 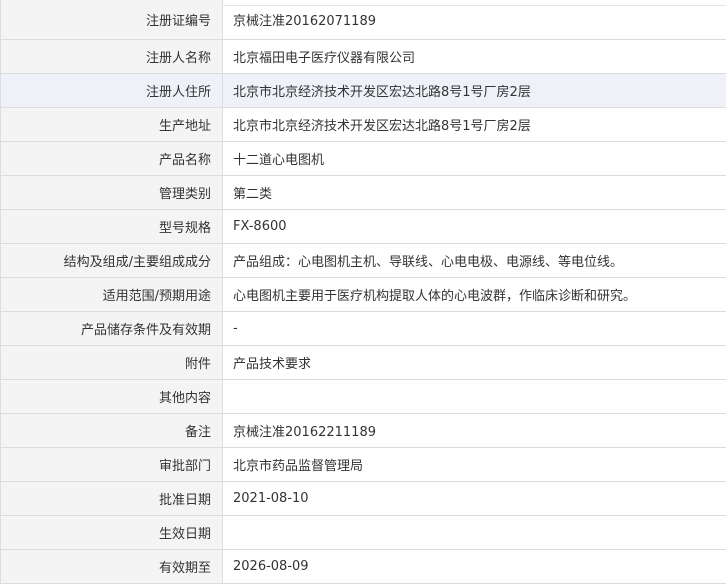 What do you see at coordinates (111, 362) in the screenshot?
I see `field-label: 附件` at bounding box center [111, 362].